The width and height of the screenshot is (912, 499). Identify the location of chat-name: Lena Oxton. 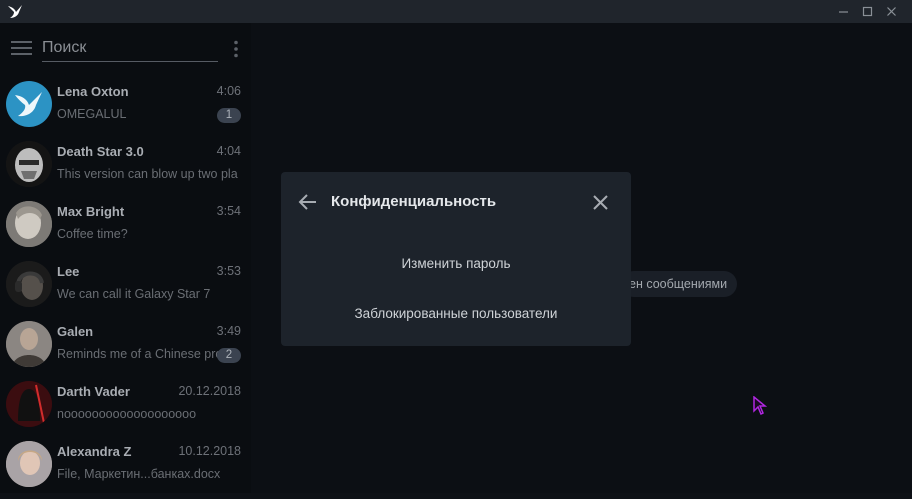
(93, 91).